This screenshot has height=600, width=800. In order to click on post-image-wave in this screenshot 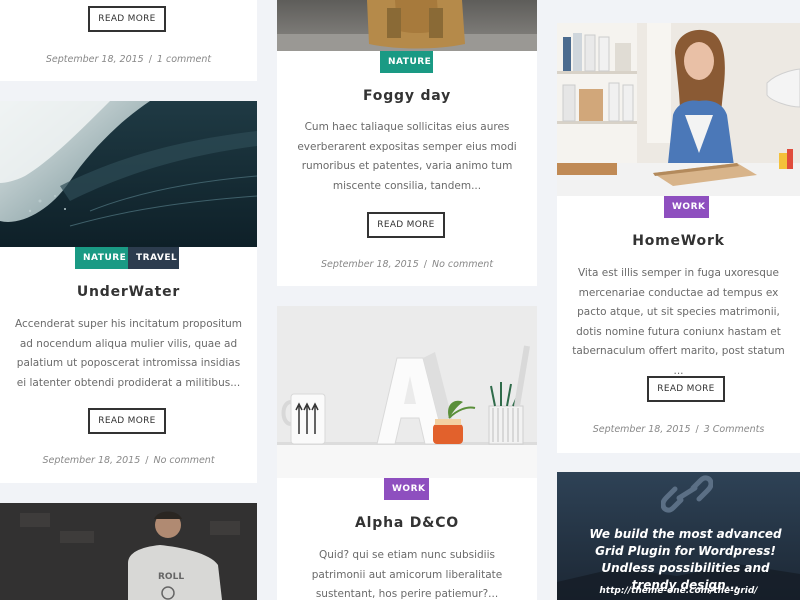, I will do `click(128, 174)`.